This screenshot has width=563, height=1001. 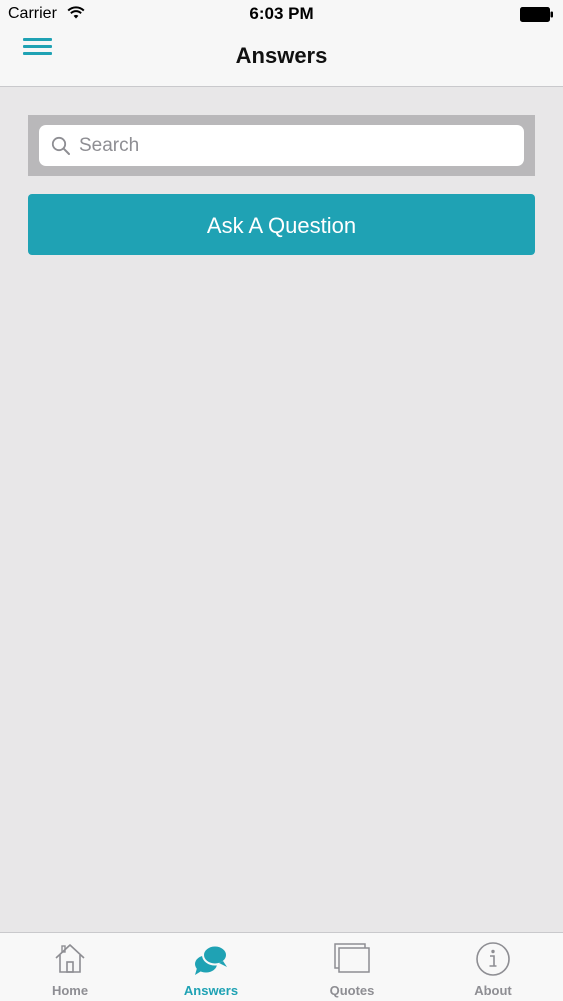 I want to click on tab-quotes: Quotes, so click(x=352, y=967).